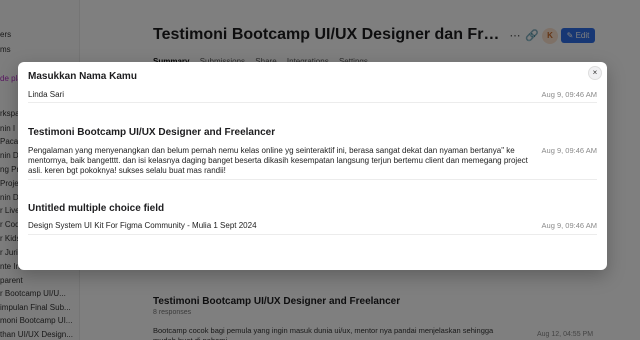  What do you see at coordinates (96, 208) in the screenshot?
I see `field-title: Untitled multiple choice field` at bounding box center [96, 208].